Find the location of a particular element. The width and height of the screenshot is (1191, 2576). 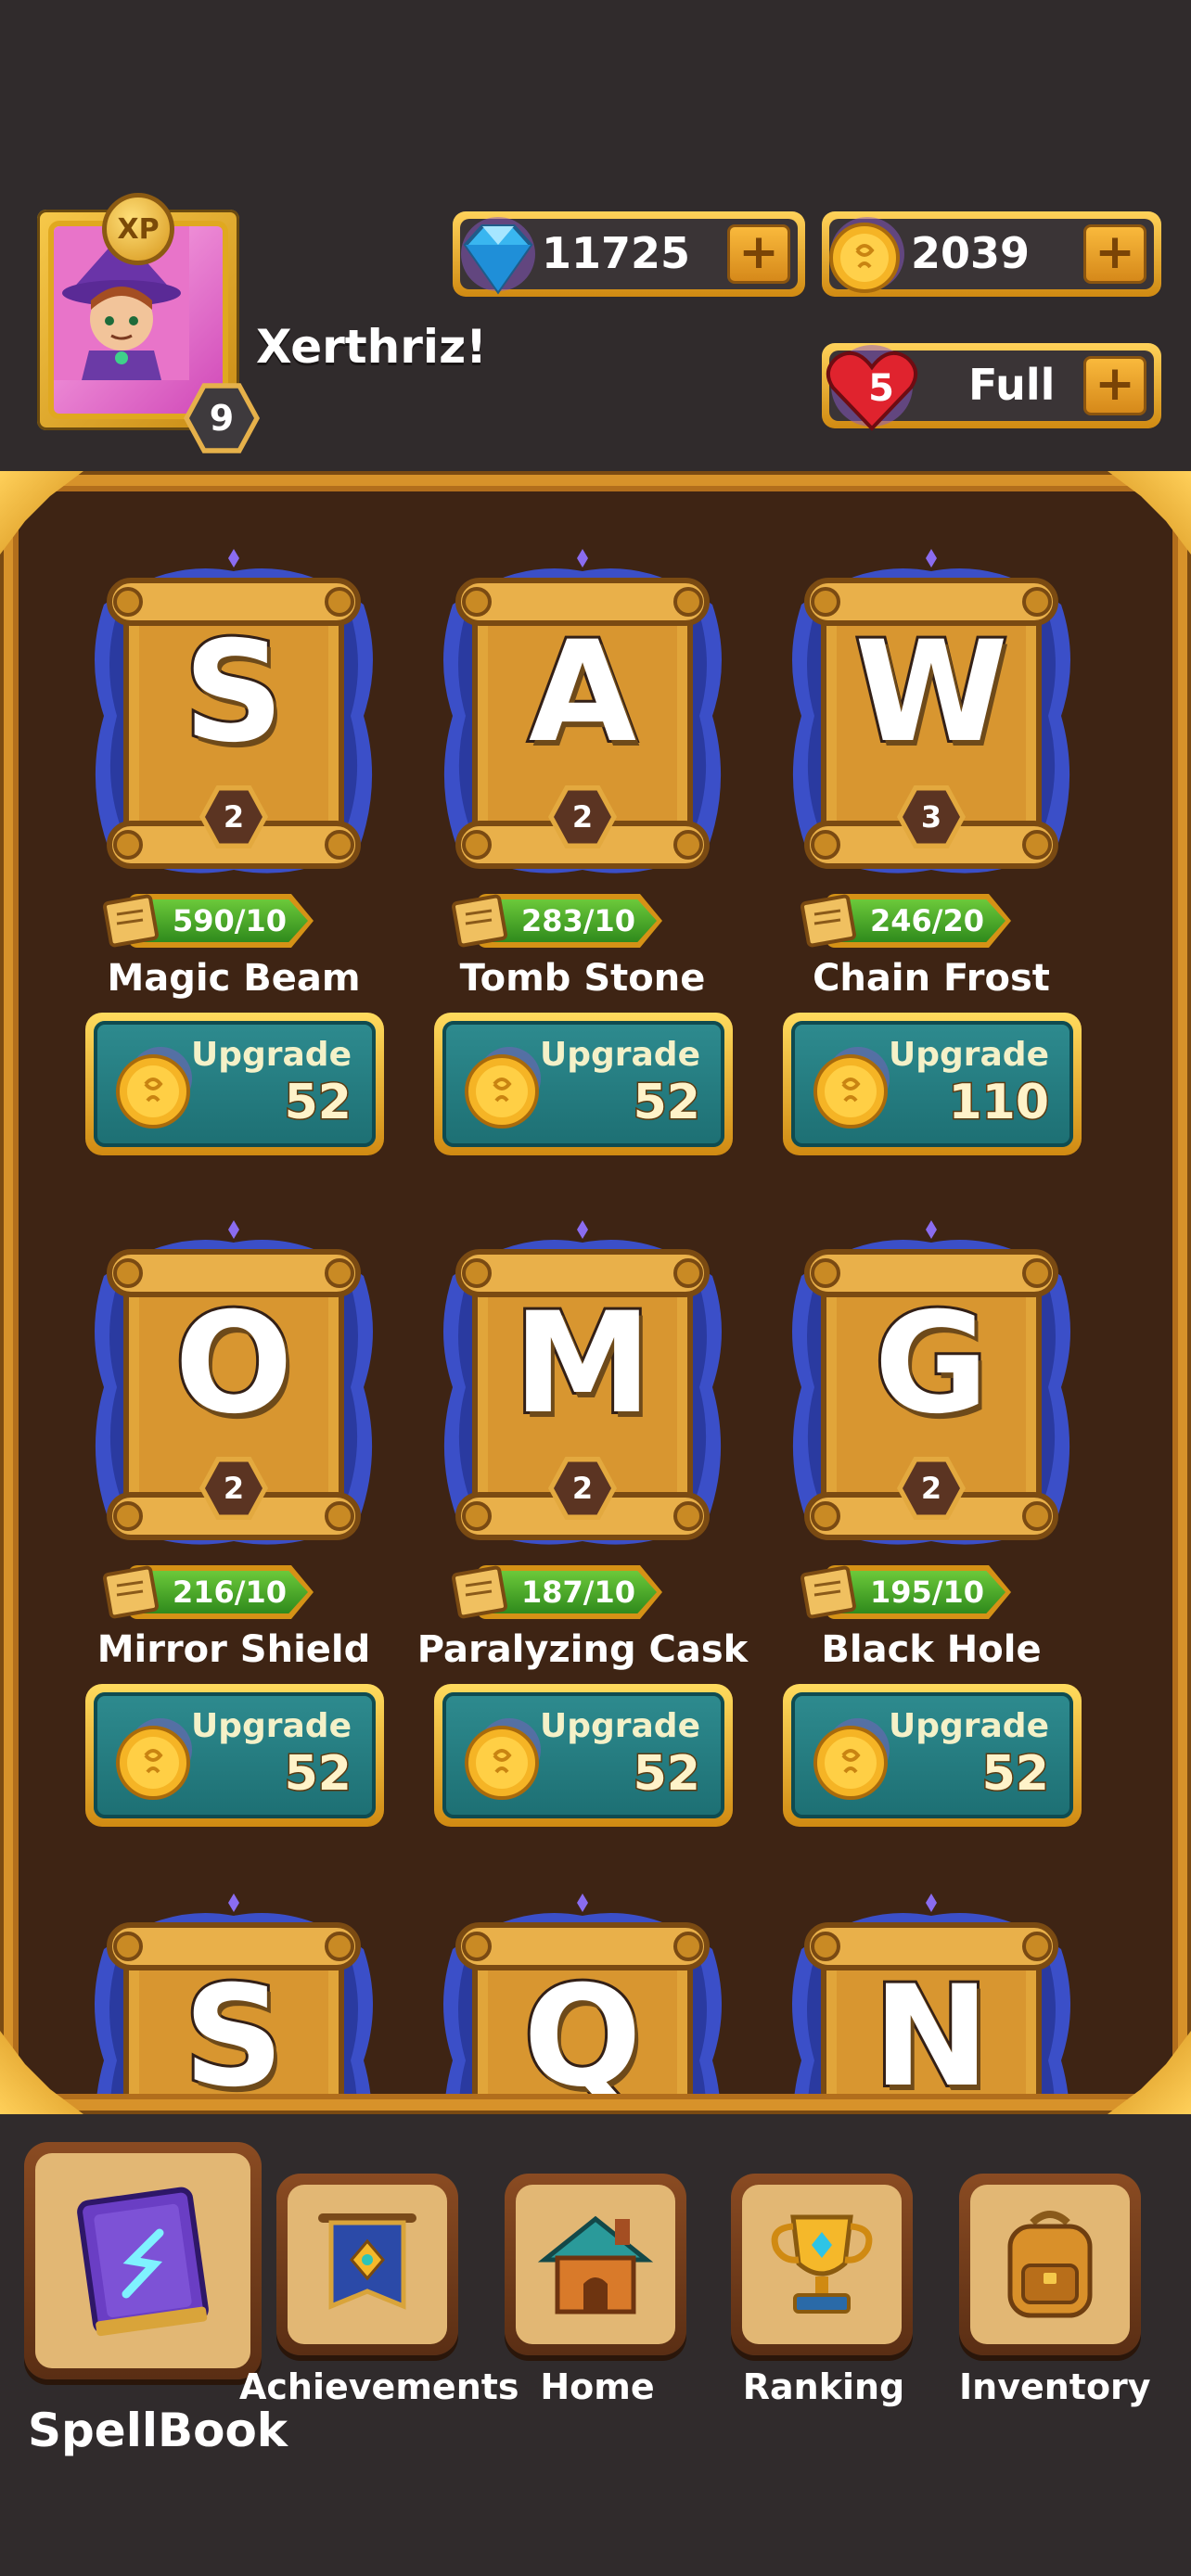

nav-achievements-label: Achievements is located at coordinates (379, 2386).